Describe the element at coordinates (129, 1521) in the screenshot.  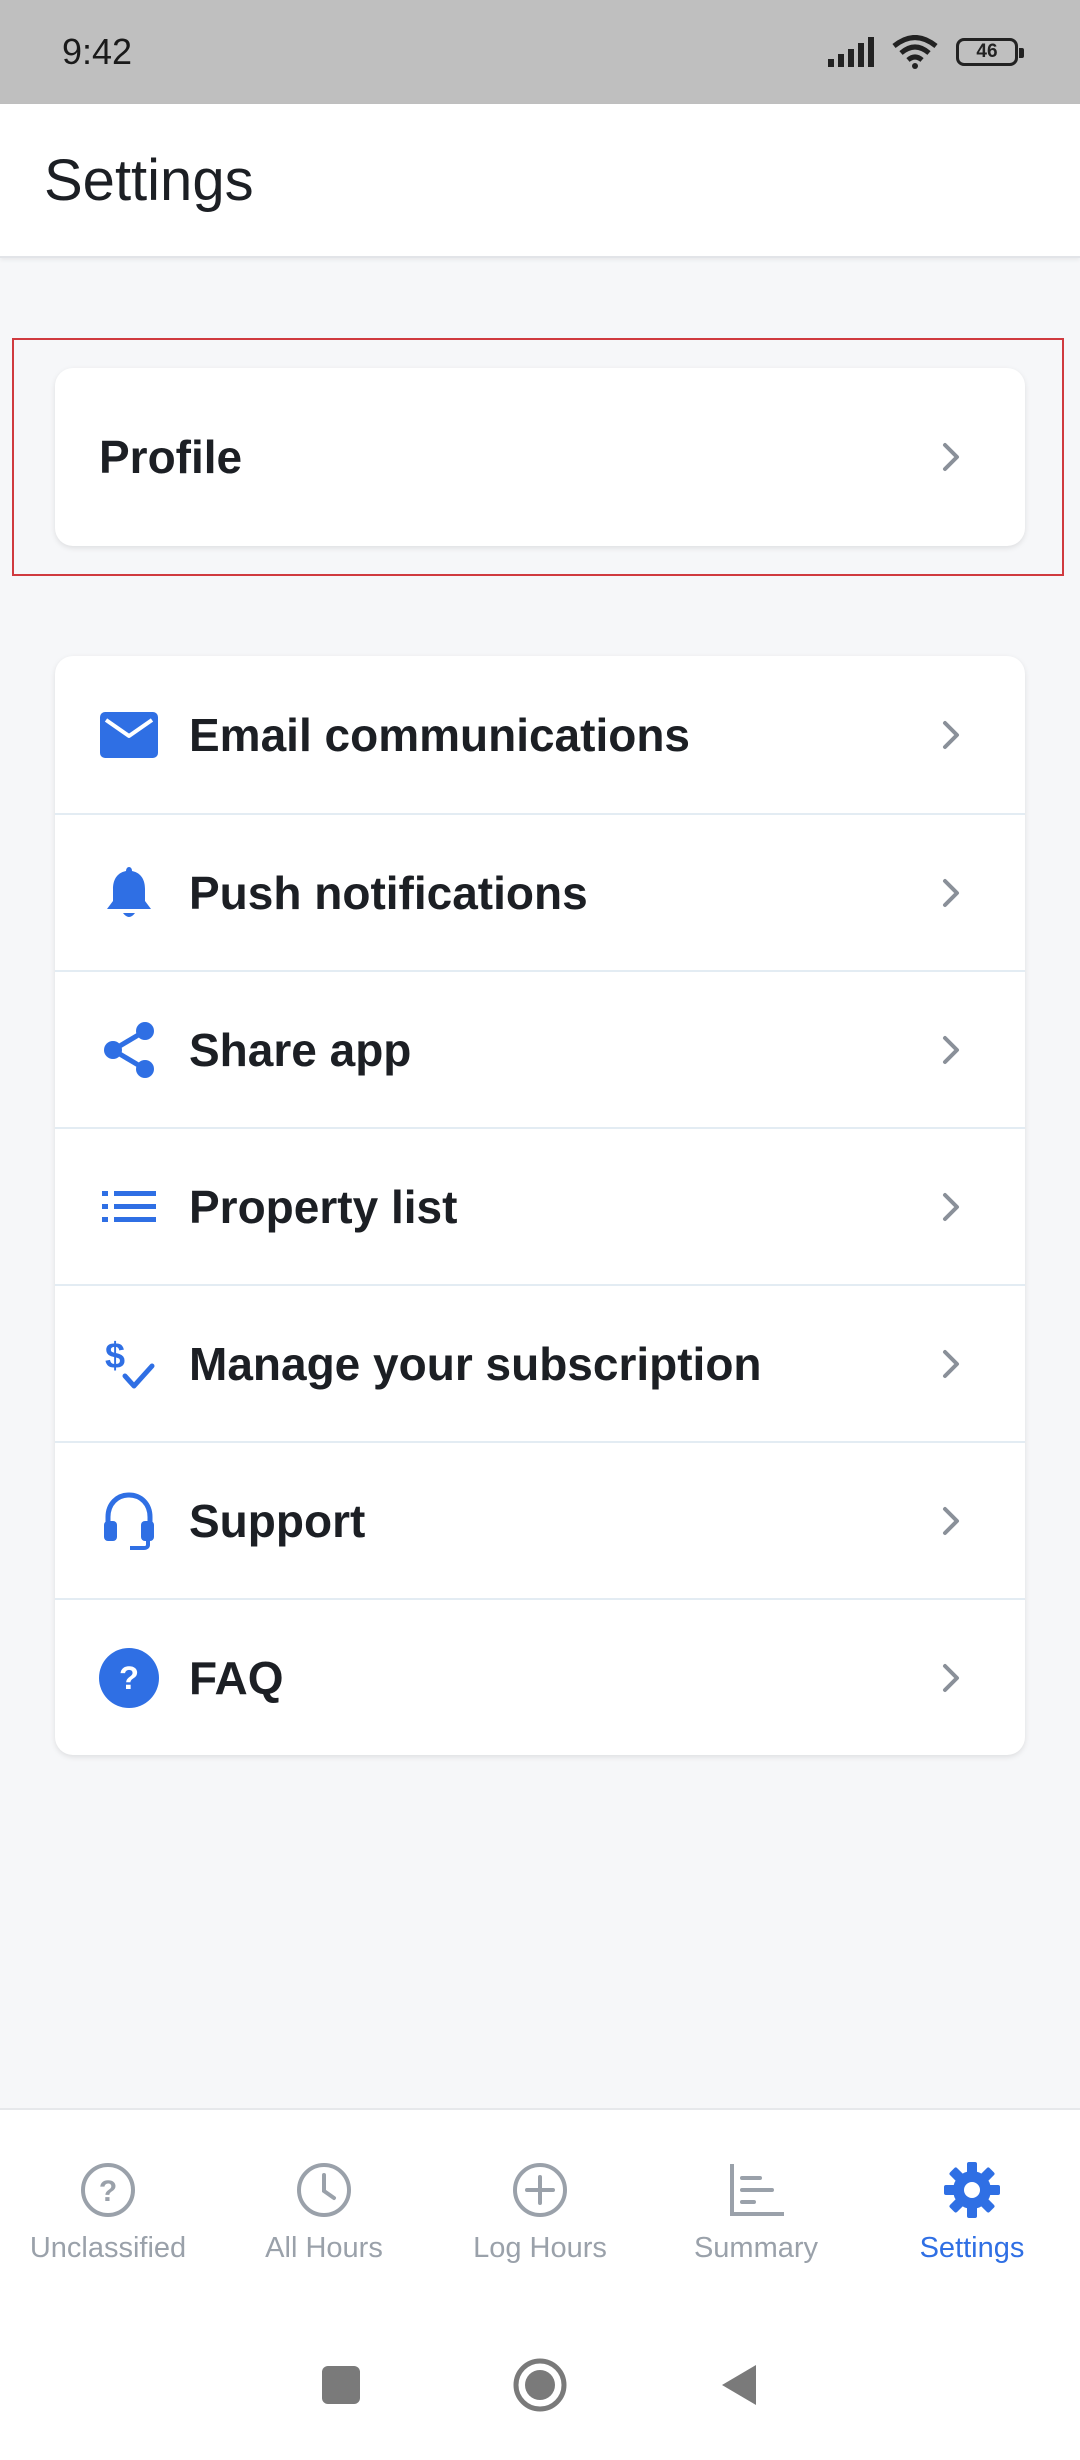
I see `headset-icon` at that location.